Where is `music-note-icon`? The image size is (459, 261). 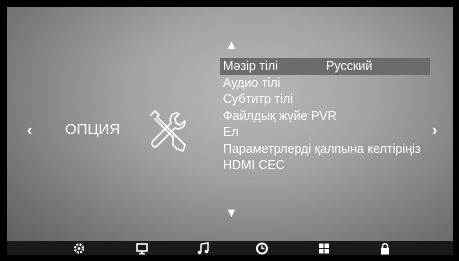 music-note-icon is located at coordinates (204, 248).